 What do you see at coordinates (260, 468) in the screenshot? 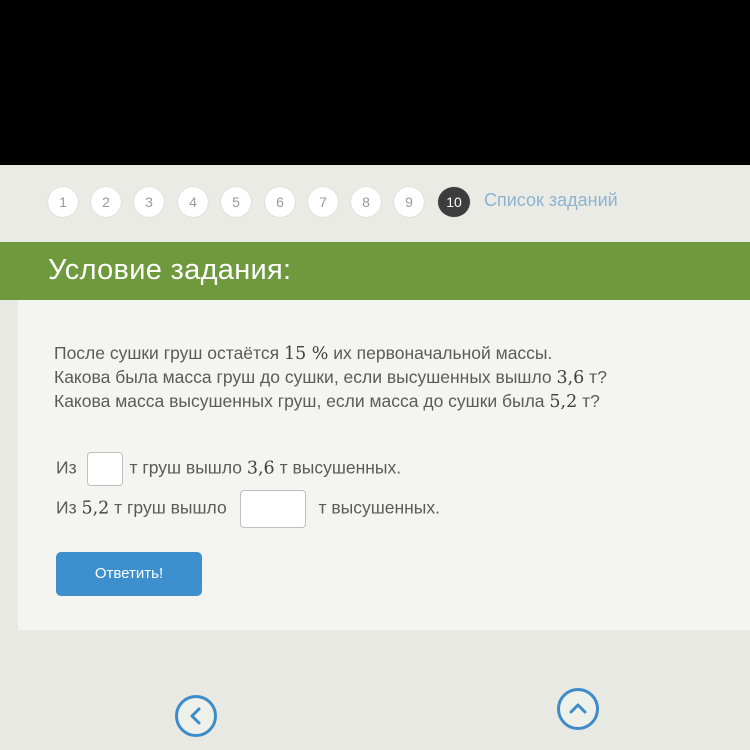
I see `answer-row-1-number: 3,6` at bounding box center [260, 468].